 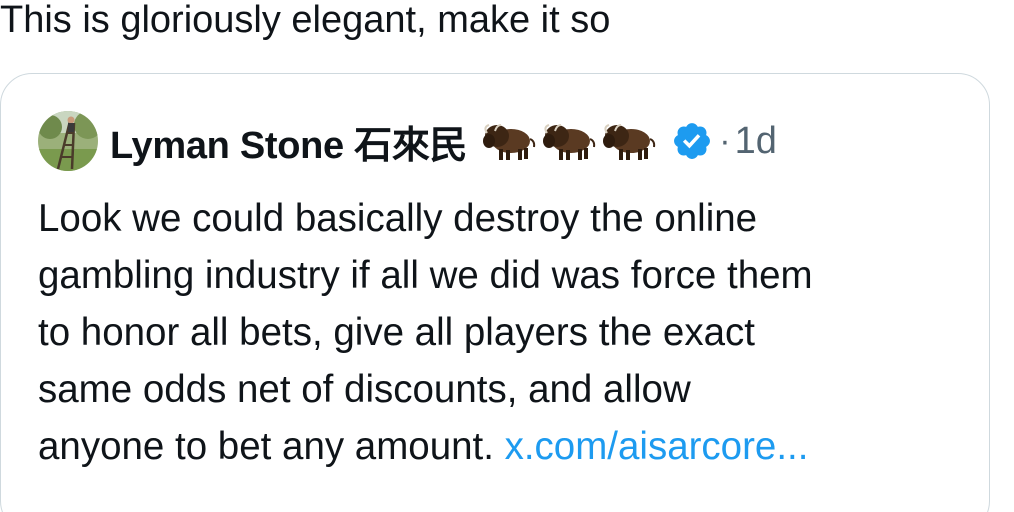 I want to click on author-row: Lyman Stone 石來民 · 1d, so click(x=443, y=141).